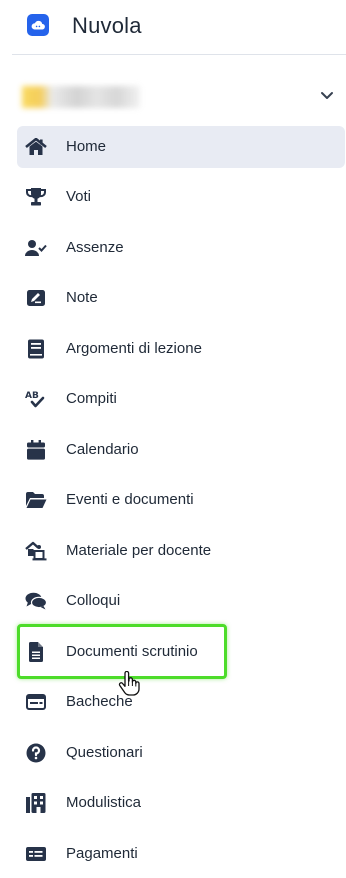 This screenshot has height=878, width=346. Describe the element at coordinates (91, 398) in the screenshot. I see `sidebar-item-label: Compiti` at that location.